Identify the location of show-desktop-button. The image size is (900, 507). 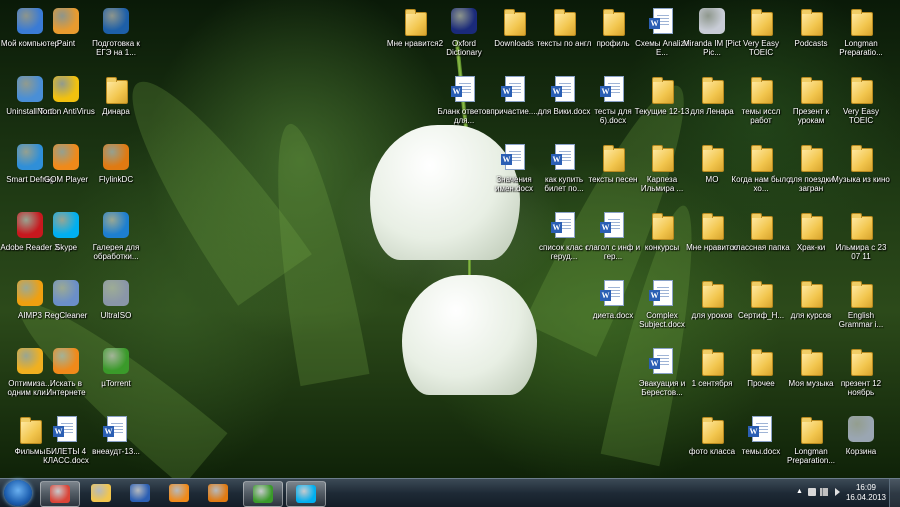
(894, 493).